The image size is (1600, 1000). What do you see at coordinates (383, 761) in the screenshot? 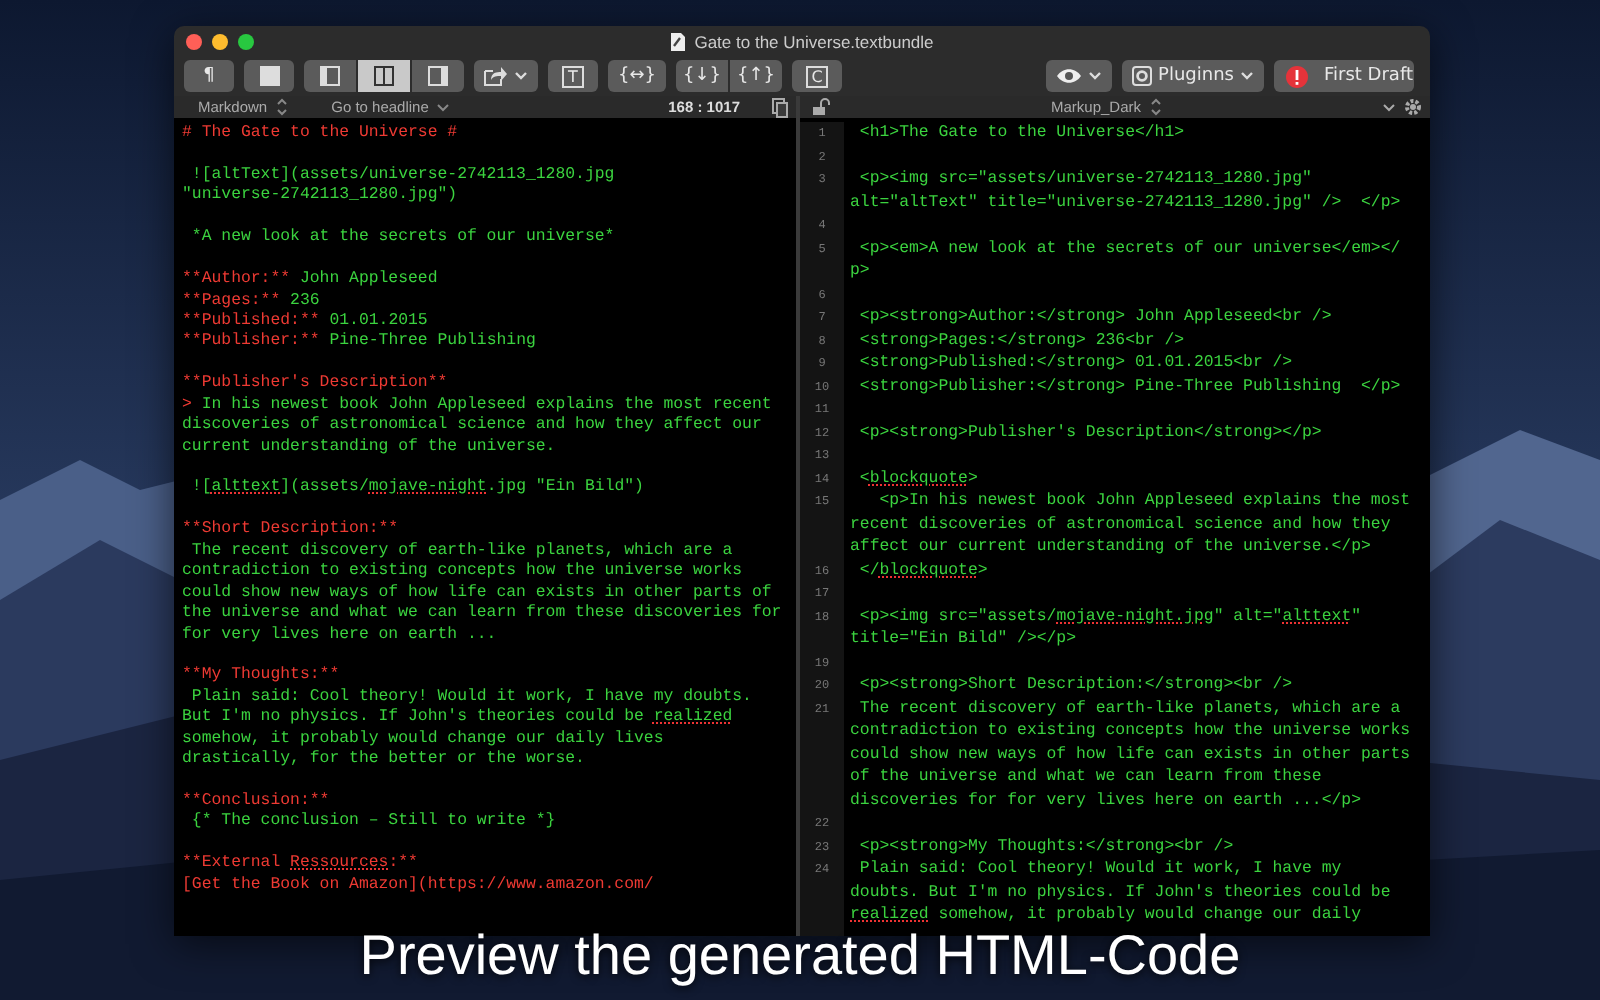
I see `code-line: drastically, for the better or the worse.` at bounding box center [383, 761].